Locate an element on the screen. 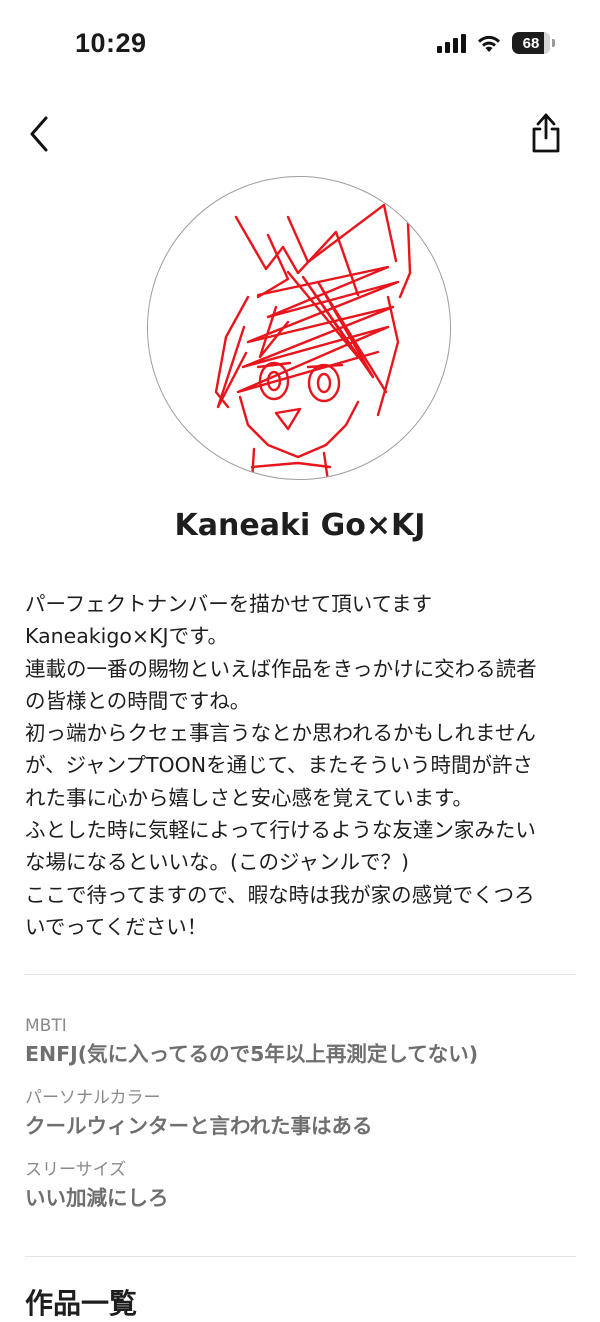 The image size is (600, 1322). share-button is located at coordinates (546, 133).